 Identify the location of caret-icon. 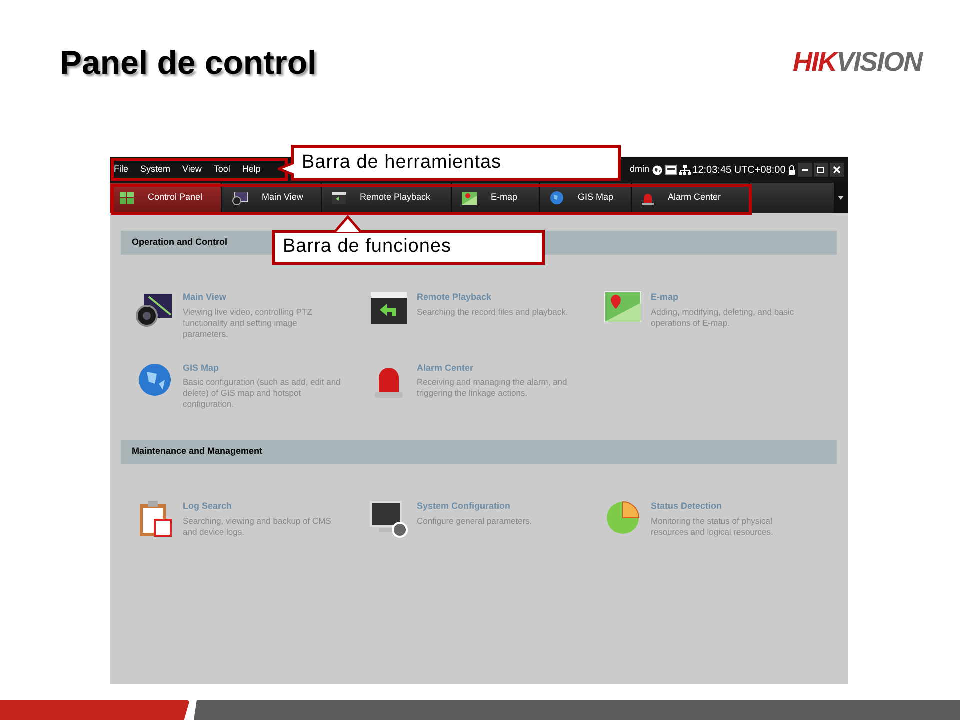
(841, 198).